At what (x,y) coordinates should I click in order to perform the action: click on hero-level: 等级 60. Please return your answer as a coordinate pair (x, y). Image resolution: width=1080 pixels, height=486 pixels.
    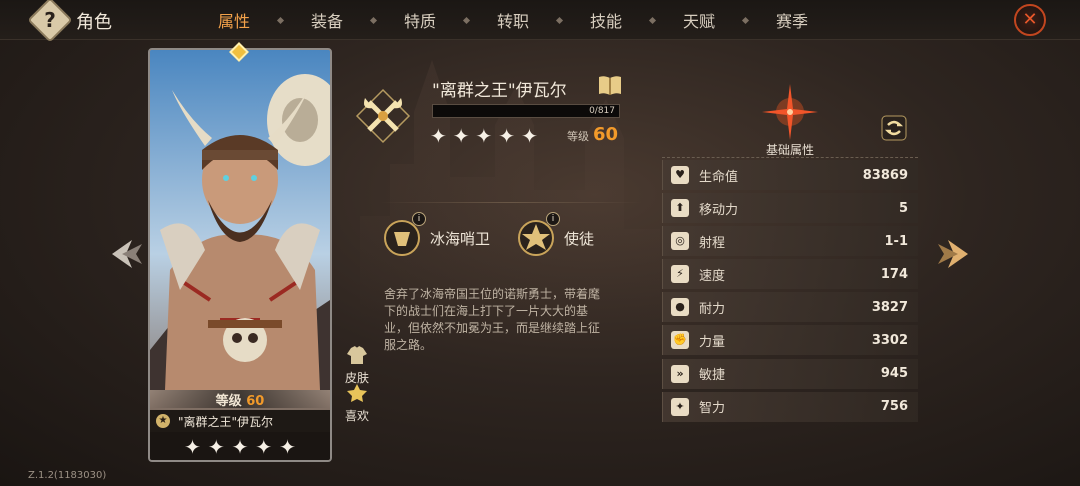
    Looking at the image, I should click on (593, 134).